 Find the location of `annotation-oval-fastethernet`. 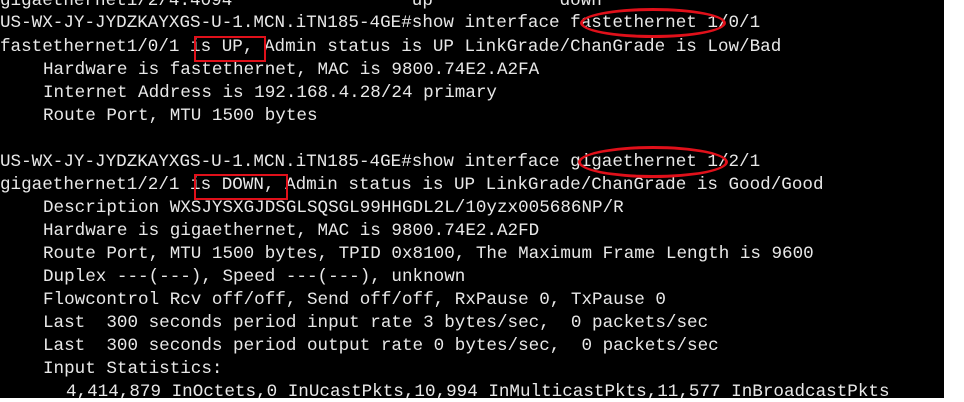

annotation-oval-fastethernet is located at coordinates (653, 23).